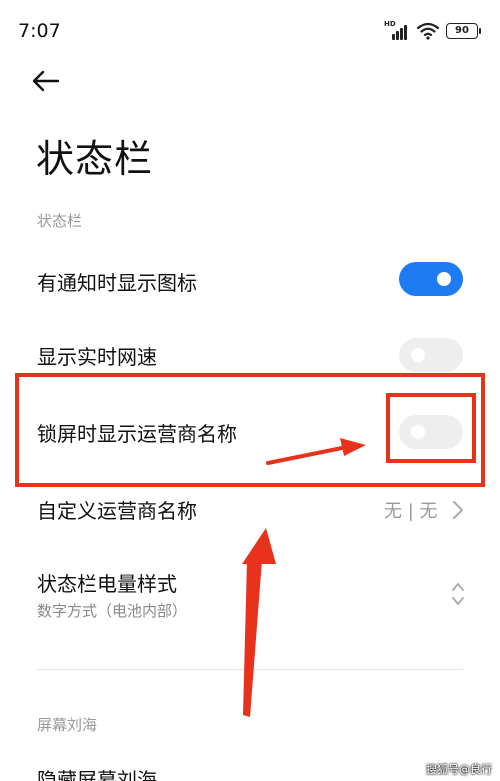 Image resolution: width=500 pixels, height=781 pixels. Describe the element at coordinates (431, 355) in the screenshot. I see `network-speed-toggle` at that location.